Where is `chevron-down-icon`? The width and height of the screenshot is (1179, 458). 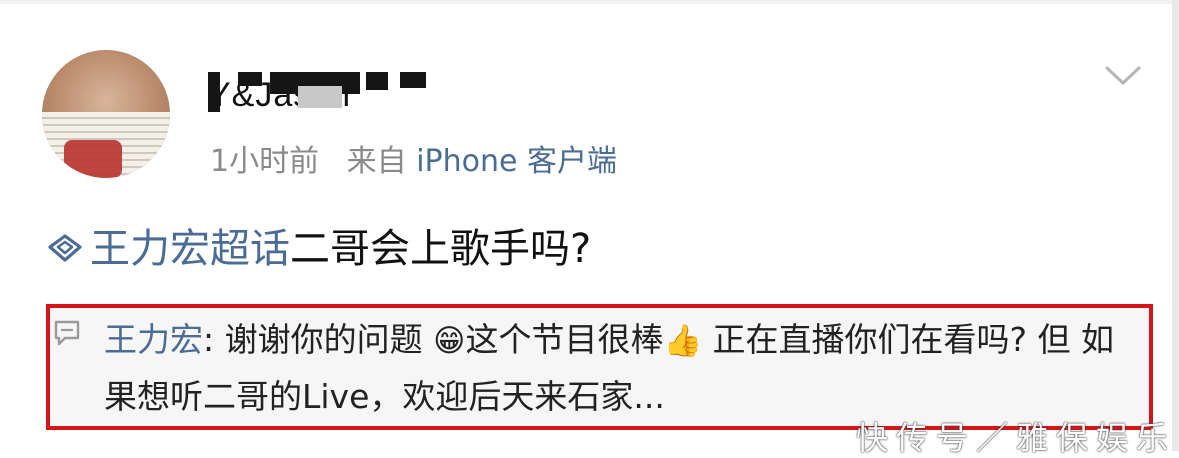 chevron-down-icon is located at coordinates (1123, 76).